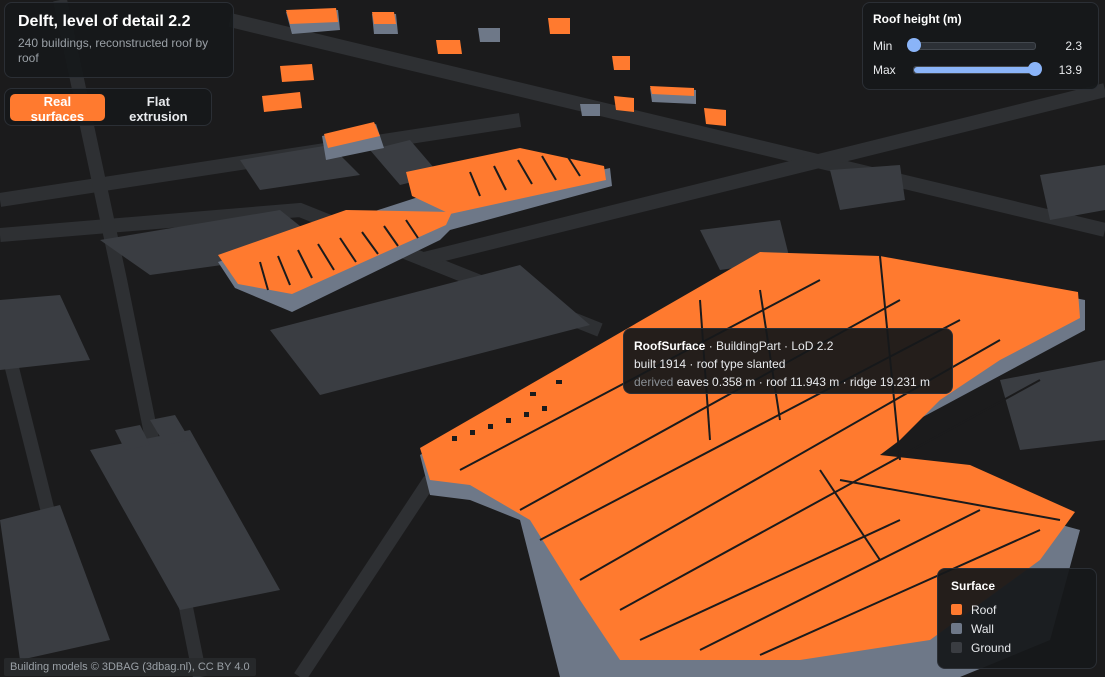  Describe the element at coordinates (1017, 628) in the screenshot. I see `legend-item-wall: Wall` at that location.